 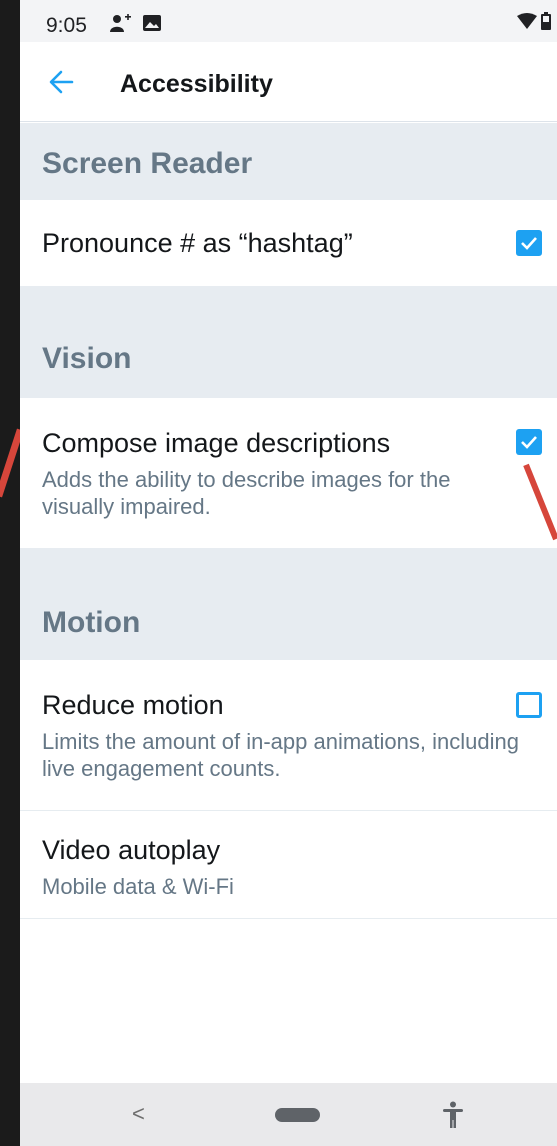 What do you see at coordinates (152, 23) in the screenshot?
I see `image-icon` at bounding box center [152, 23].